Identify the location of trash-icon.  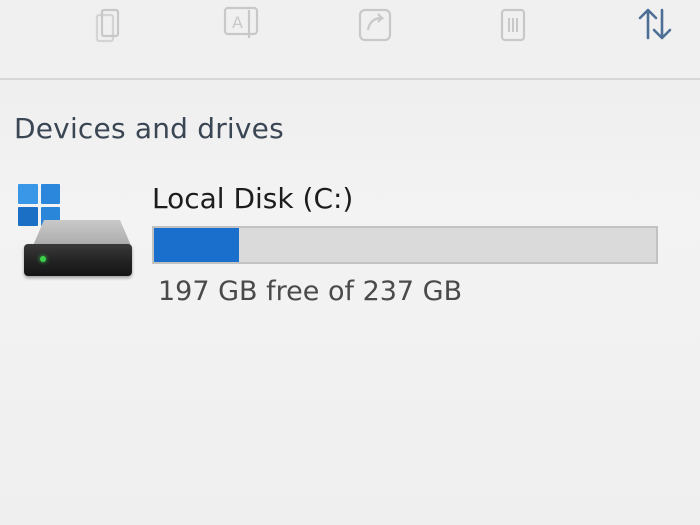
(513, 25).